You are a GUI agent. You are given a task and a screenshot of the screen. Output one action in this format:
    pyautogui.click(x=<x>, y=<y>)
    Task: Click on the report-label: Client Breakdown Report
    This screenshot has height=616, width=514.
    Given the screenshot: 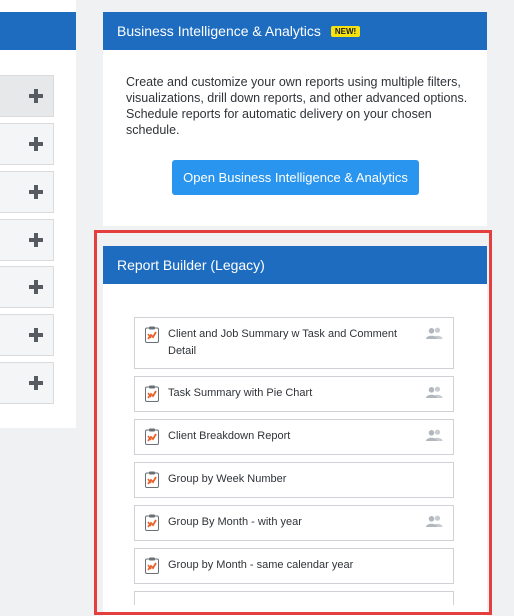 What is the action you would take?
    pyautogui.click(x=229, y=436)
    